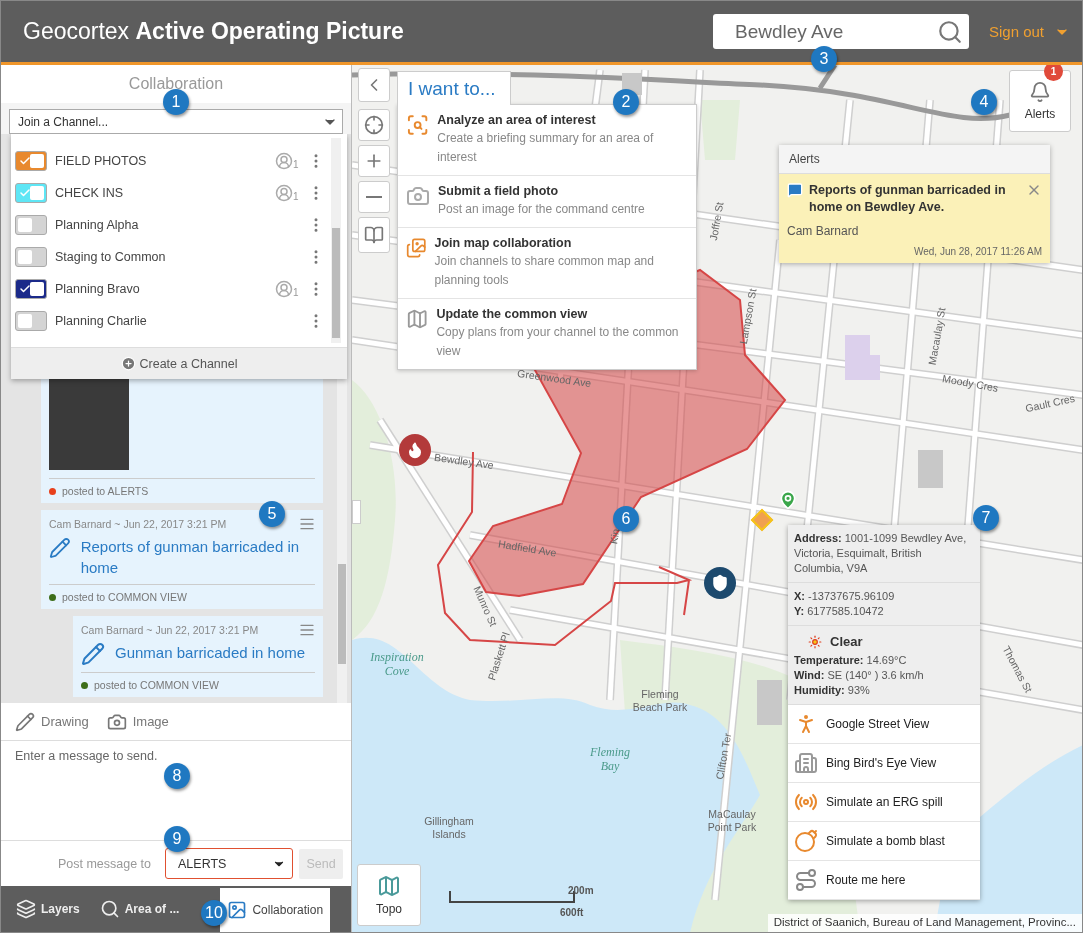 This screenshot has height=933, width=1083. Describe the element at coordinates (418, 196) in the screenshot. I see `camera-icon` at that location.